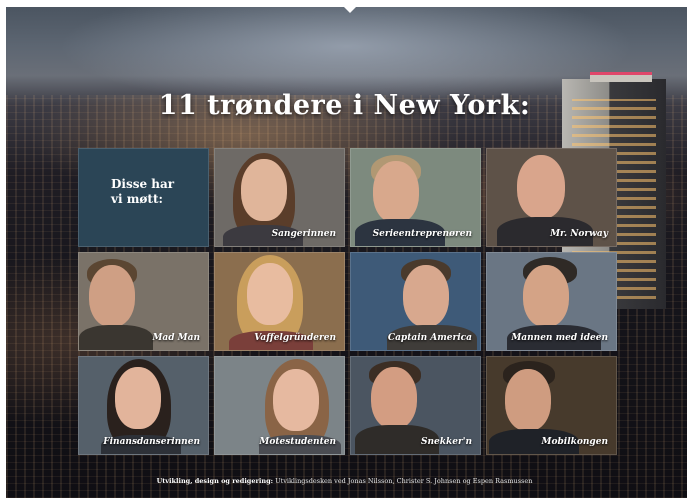 The image size is (689, 502). I want to click on person-card: Captain America, so click(415, 301).